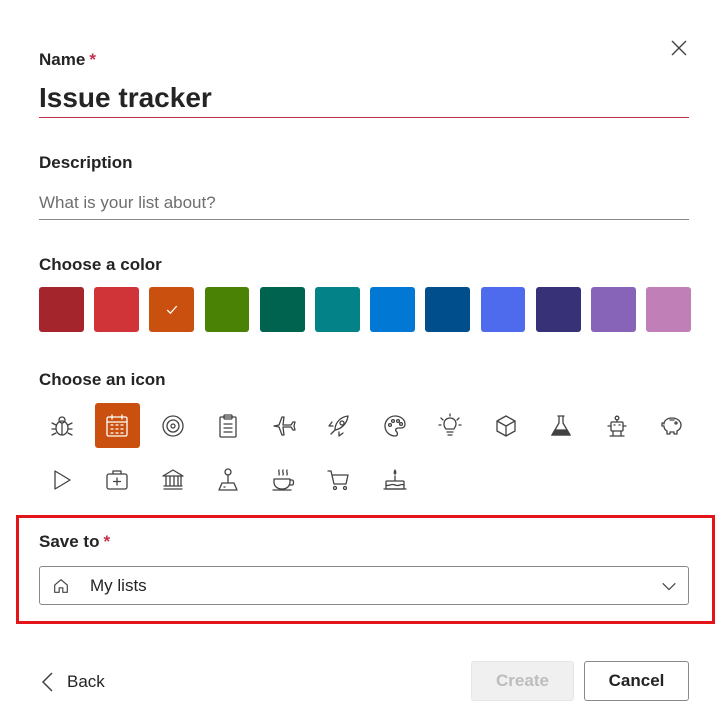  I want to click on joystick-icon, so click(228, 479).